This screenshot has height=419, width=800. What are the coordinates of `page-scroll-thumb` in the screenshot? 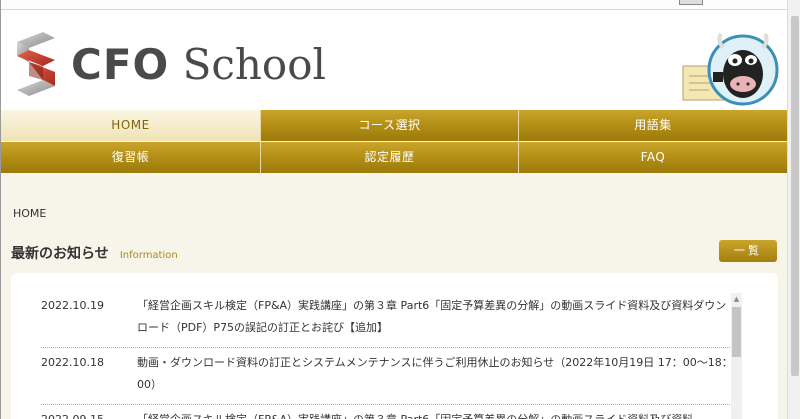 It's located at (795, 196).